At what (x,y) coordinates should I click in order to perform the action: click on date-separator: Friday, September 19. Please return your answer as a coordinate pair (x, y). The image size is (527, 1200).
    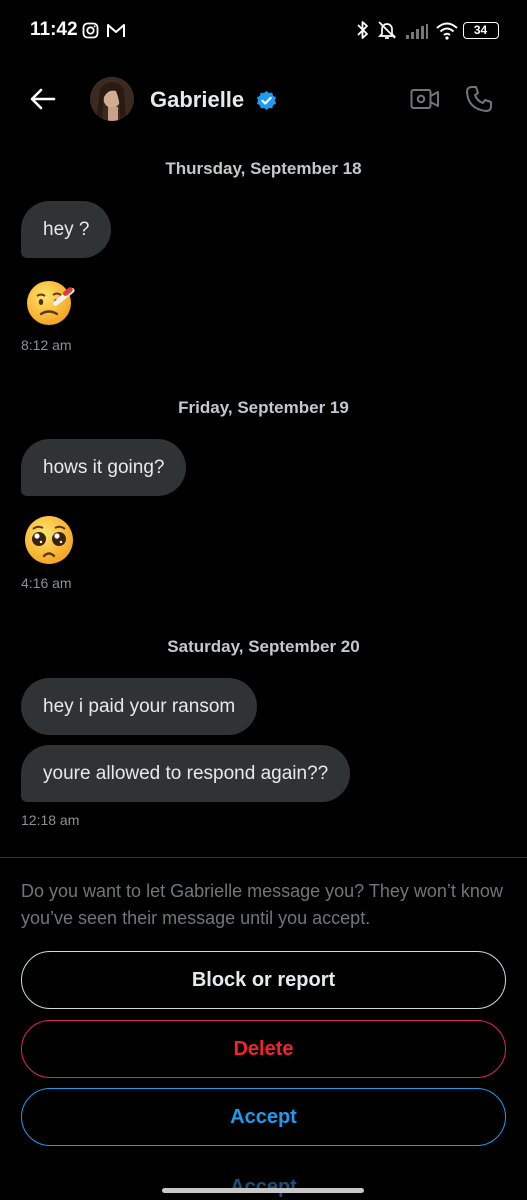
    Looking at the image, I should click on (263, 407).